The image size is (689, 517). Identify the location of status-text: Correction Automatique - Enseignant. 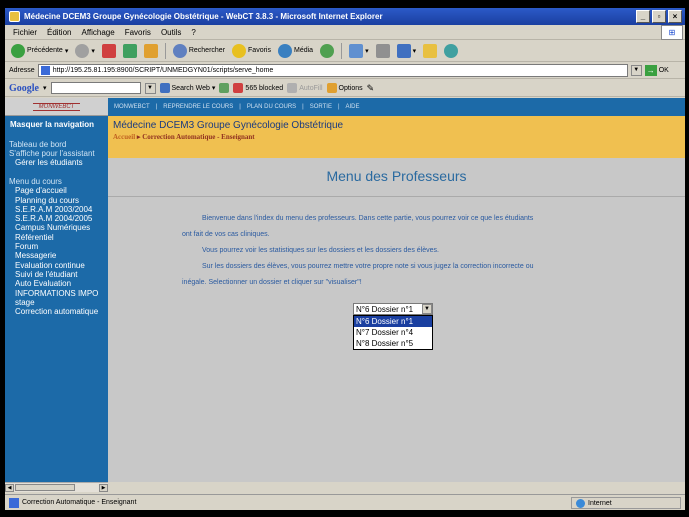
(79, 502).